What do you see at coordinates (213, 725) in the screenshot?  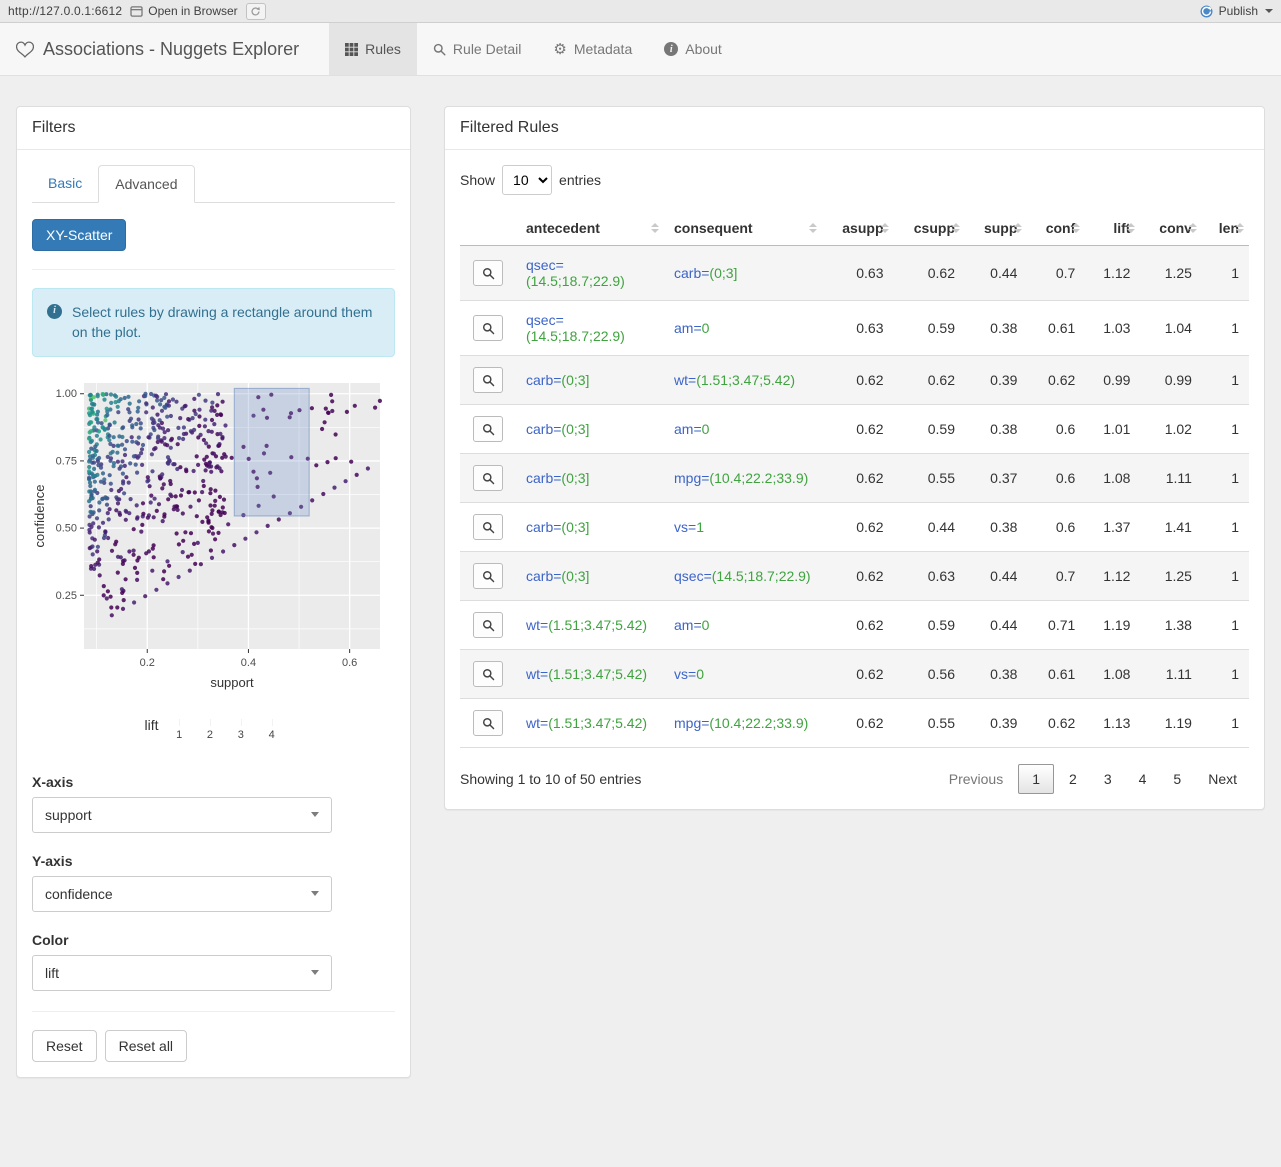 I see `lift-color-legend: lift 1 2 3 4` at bounding box center [213, 725].